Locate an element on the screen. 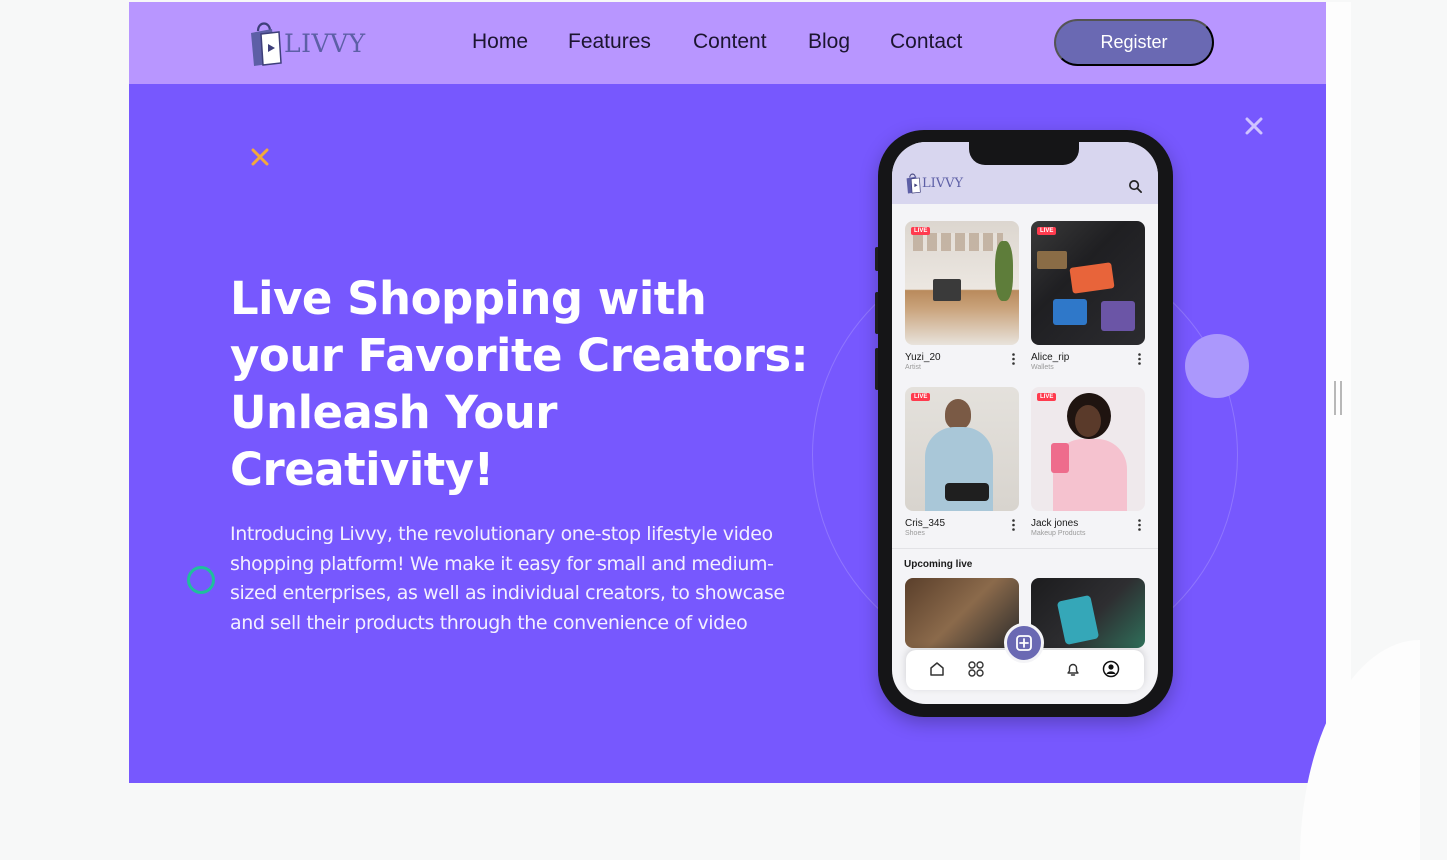  product-pouch is located at coordinates (1060, 458).